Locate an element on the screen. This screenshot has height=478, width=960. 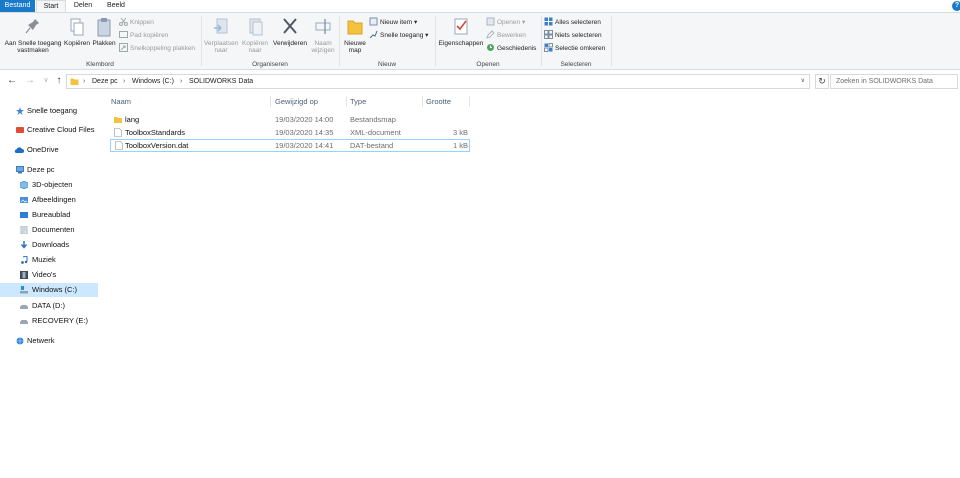
column-header-size: Grootte is located at coordinates (438, 101).